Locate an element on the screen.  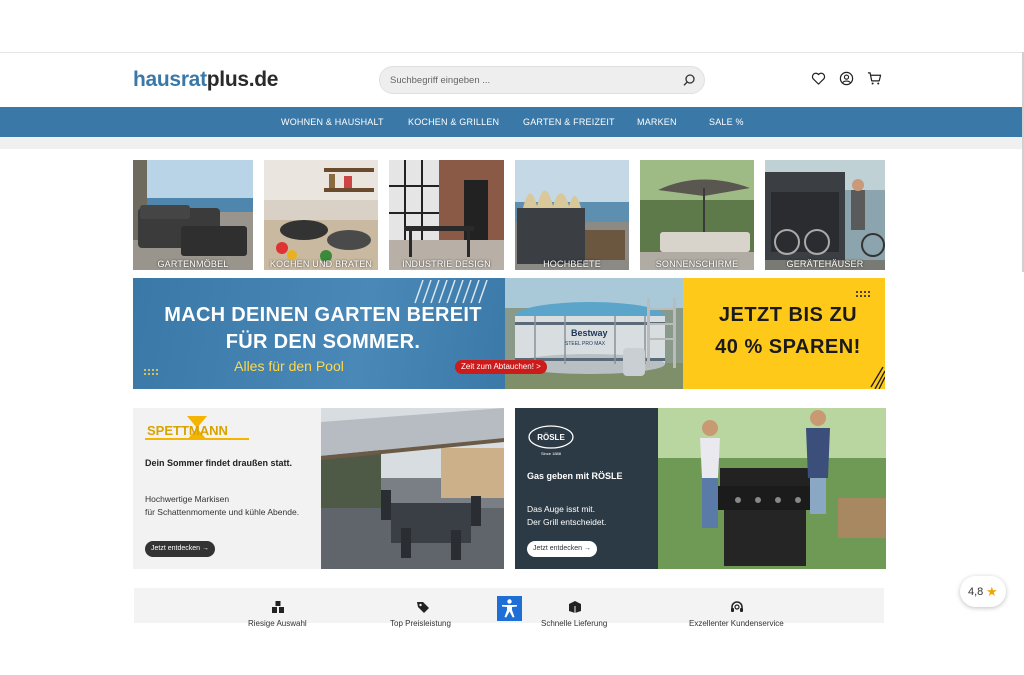
nav-subbar is located at coordinates (512, 143).